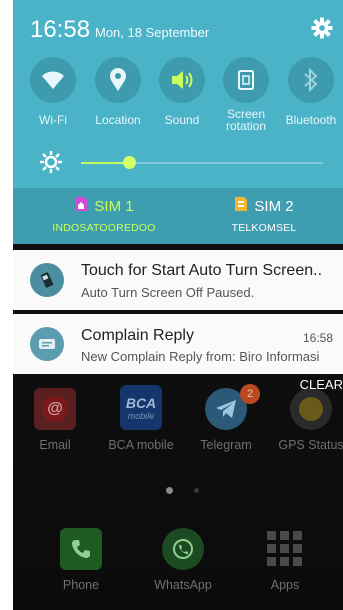 The width and height of the screenshot is (343, 610). What do you see at coordinates (322, 28) in the screenshot?
I see `settings-gear-icon` at bounding box center [322, 28].